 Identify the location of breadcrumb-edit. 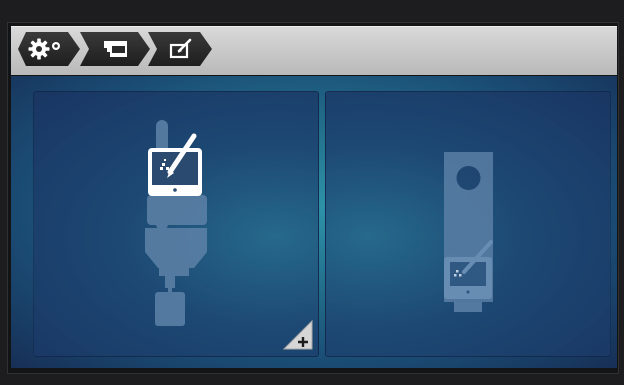
(180, 49).